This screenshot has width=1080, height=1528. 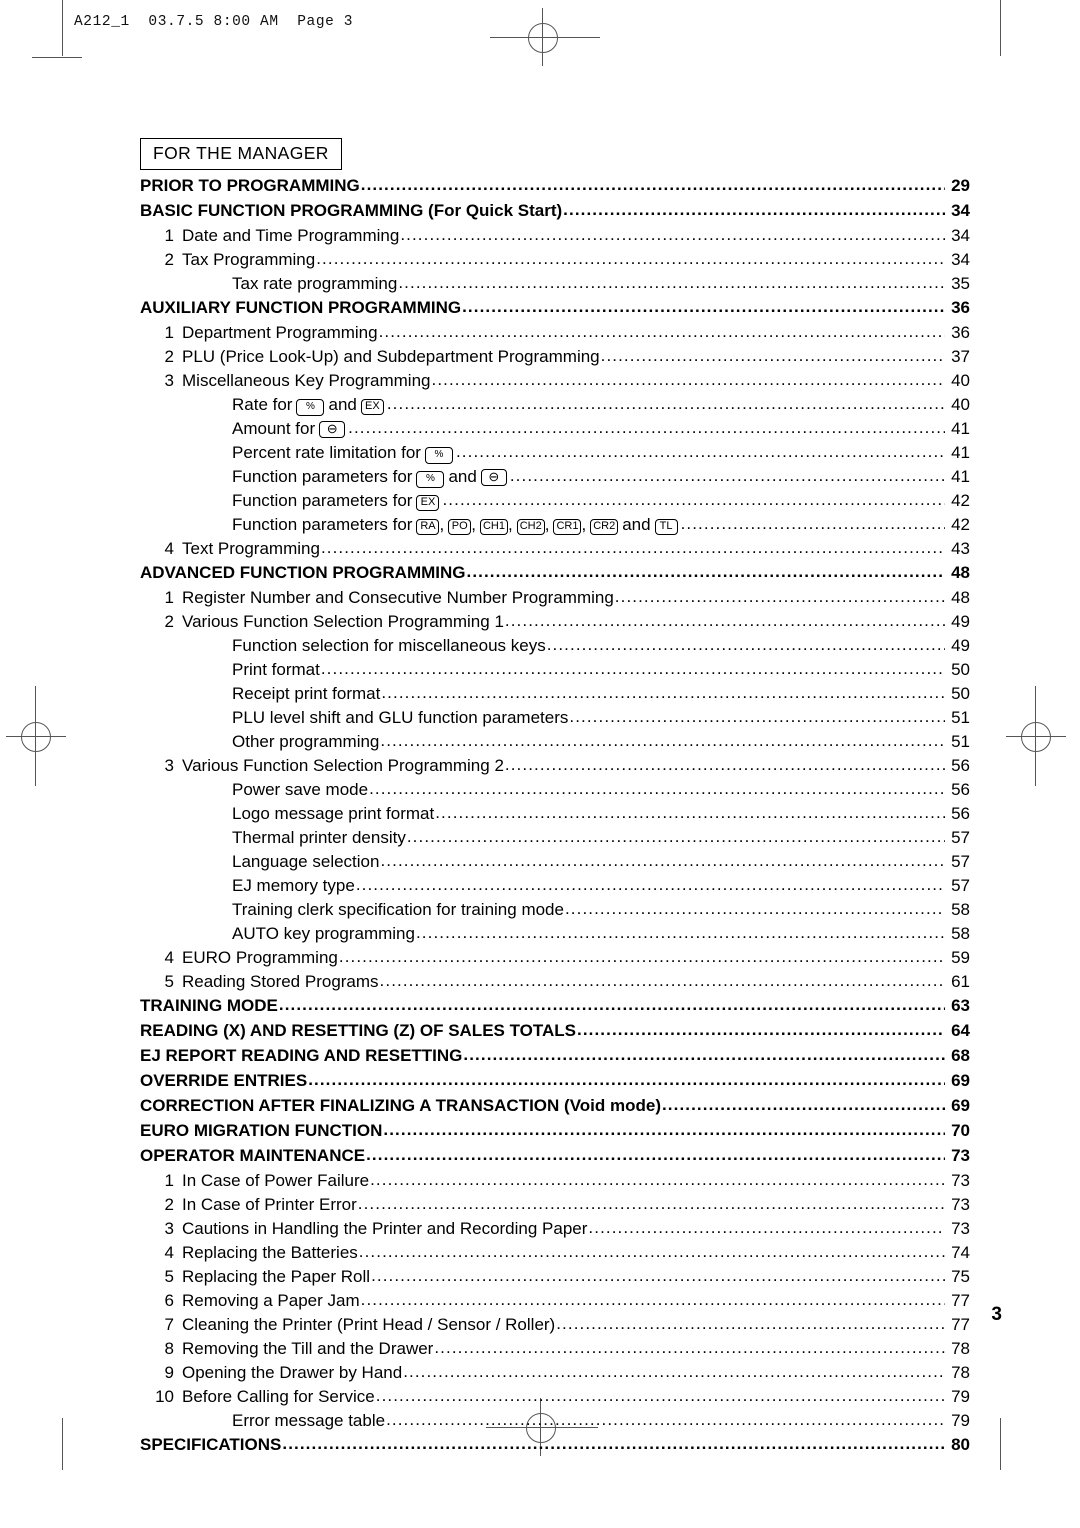 I want to click on key-icon-: ⊖, so click(x=493, y=477).